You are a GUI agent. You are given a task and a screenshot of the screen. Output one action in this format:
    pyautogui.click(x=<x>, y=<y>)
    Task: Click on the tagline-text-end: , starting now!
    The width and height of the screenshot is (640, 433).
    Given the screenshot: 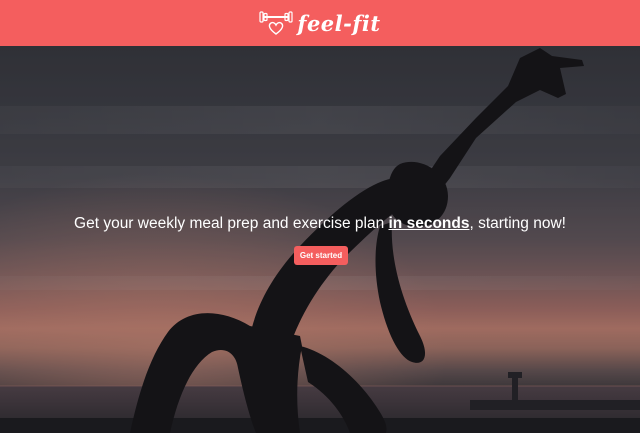 What is the action you would take?
    pyautogui.click(x=517, y=223)
    